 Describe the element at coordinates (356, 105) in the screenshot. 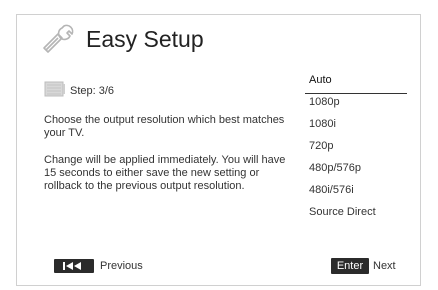

I see `option-1080p: 1080p` at that location.